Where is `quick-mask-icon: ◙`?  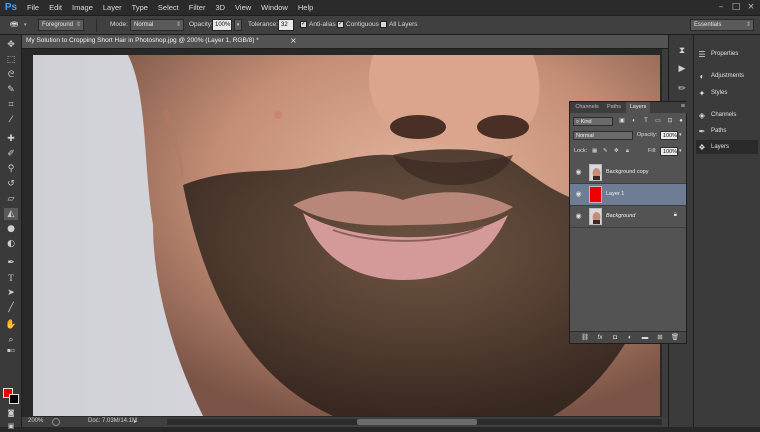 quick-mask-icon: ◙ is located at coordinates (11, 413).